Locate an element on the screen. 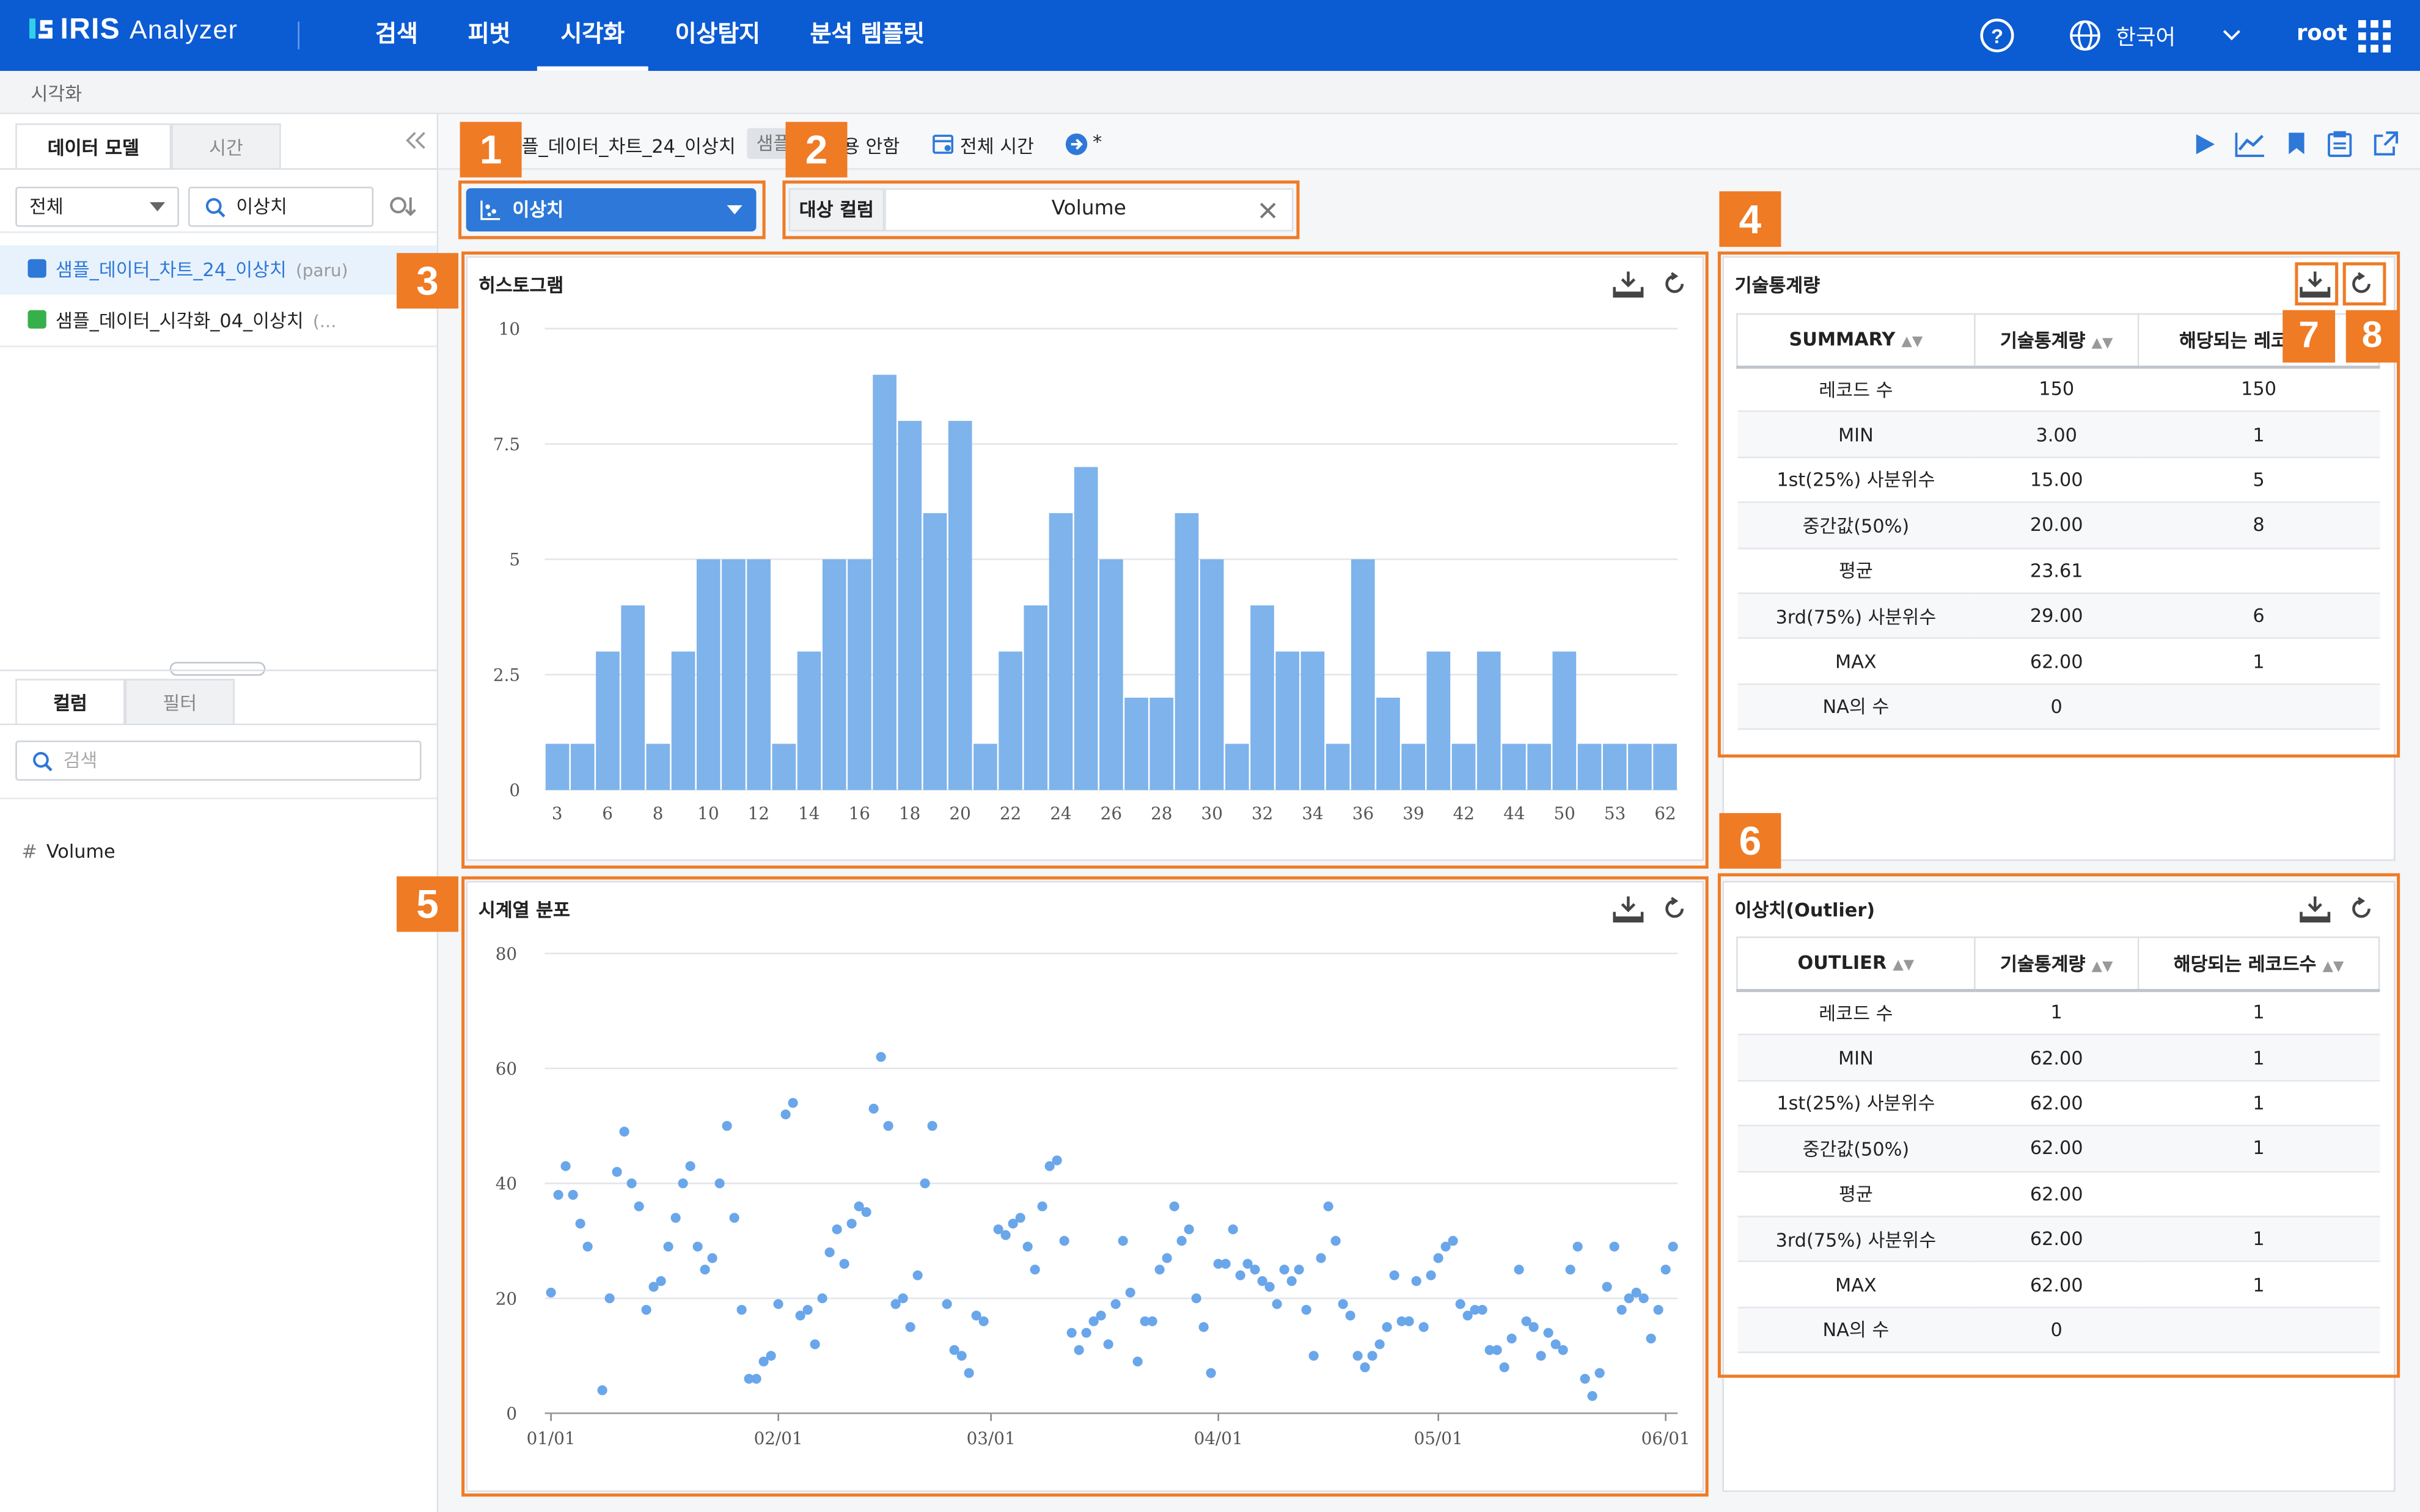 The width and height of the screenshot is (2420, 1512). nav-analysis-template: 분석 템플릿 is located at coordinates (867, 35).